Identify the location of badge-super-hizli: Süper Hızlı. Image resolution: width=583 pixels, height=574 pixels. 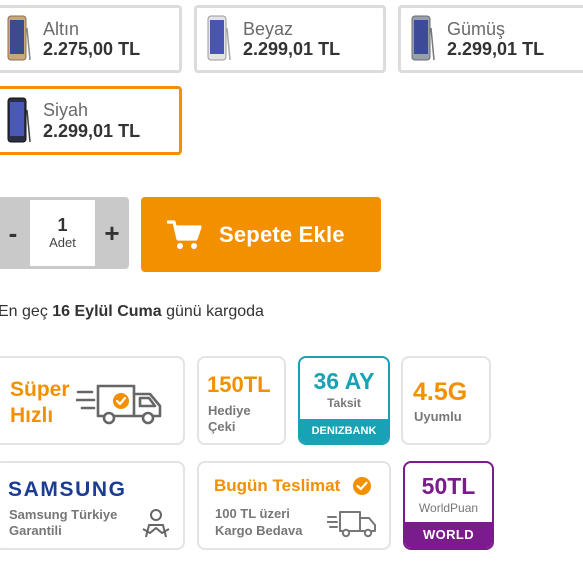
(92, 400).